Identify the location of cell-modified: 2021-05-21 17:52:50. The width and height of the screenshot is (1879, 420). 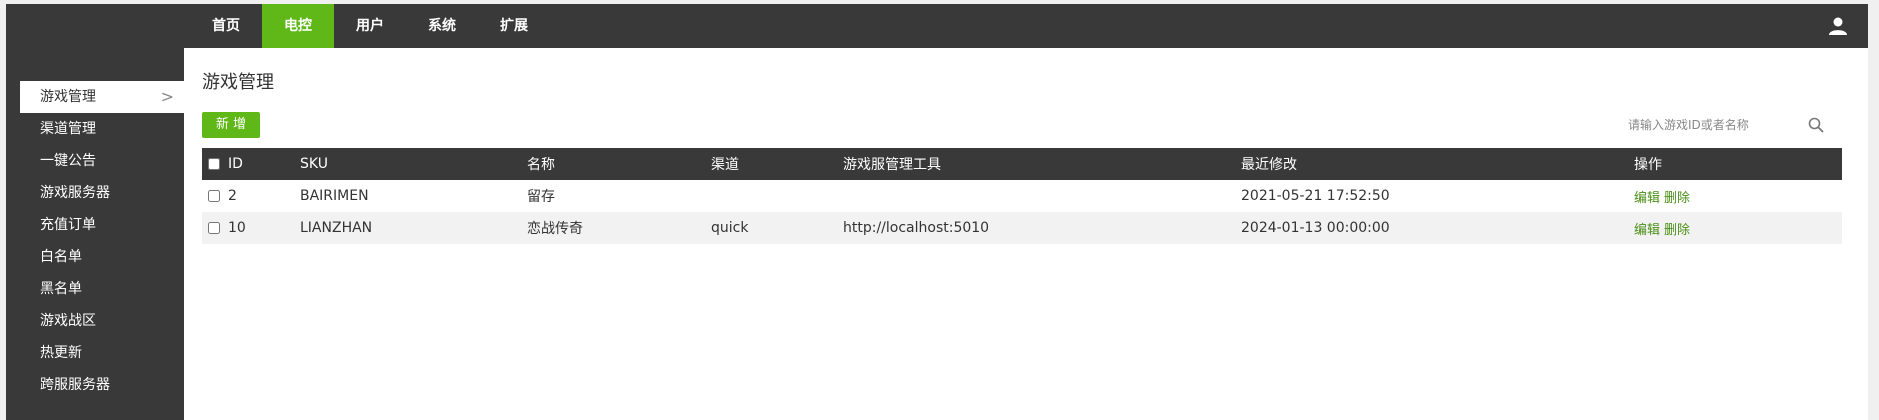
(1315, 196).